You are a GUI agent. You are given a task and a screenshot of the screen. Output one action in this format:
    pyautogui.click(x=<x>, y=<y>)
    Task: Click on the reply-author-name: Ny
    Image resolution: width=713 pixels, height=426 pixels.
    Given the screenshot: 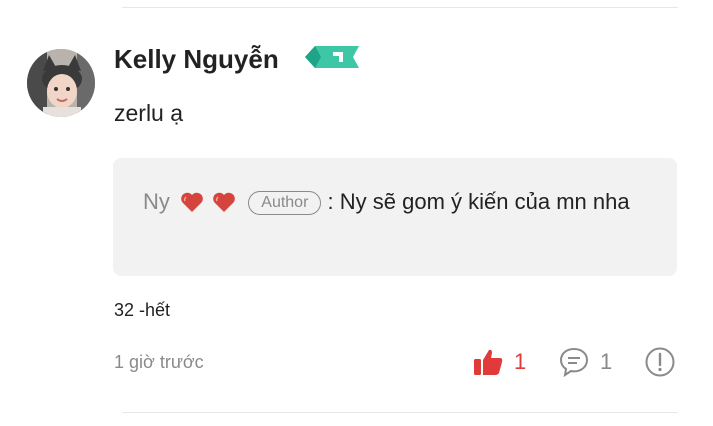 What is the action you would take?
    pyautogui.click(x=156, y=201)
    